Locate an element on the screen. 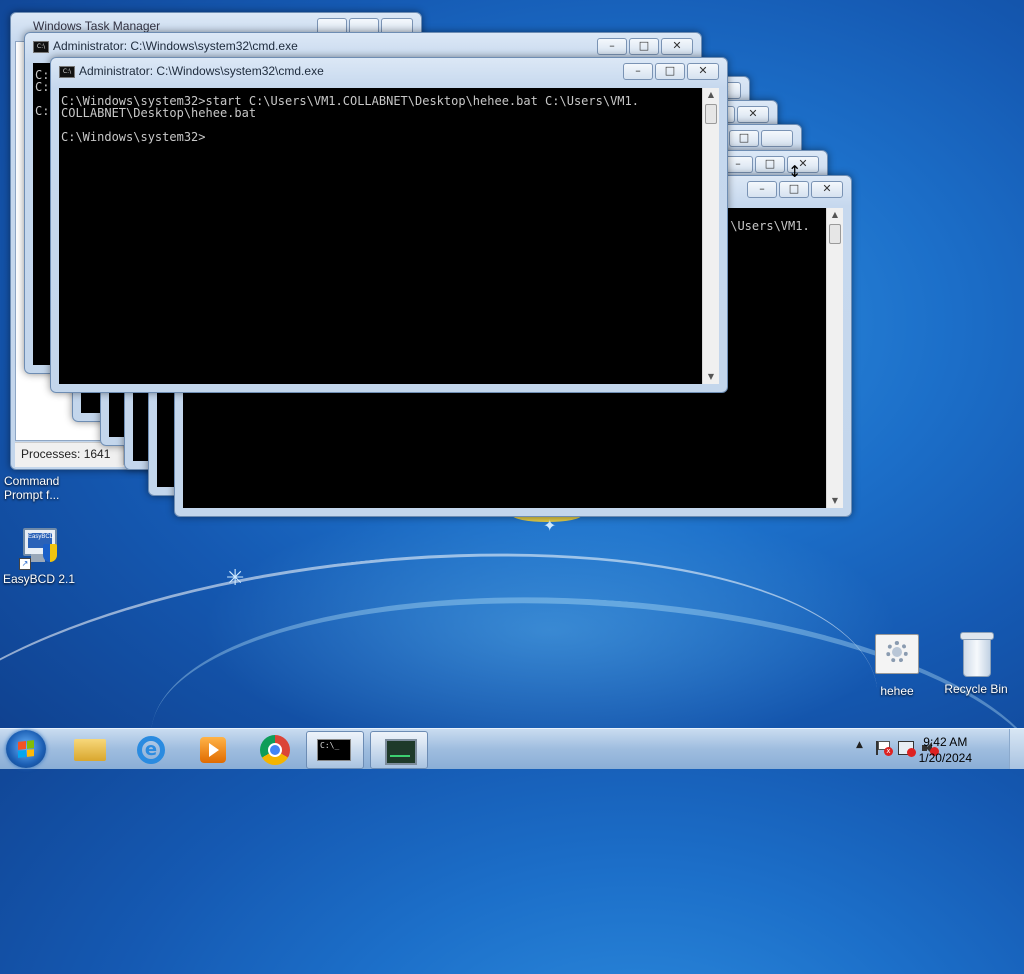 Image resolution: width=1024 pixels, height=974 pixels. taskbar-chrome is located at coordinates (276, 749).